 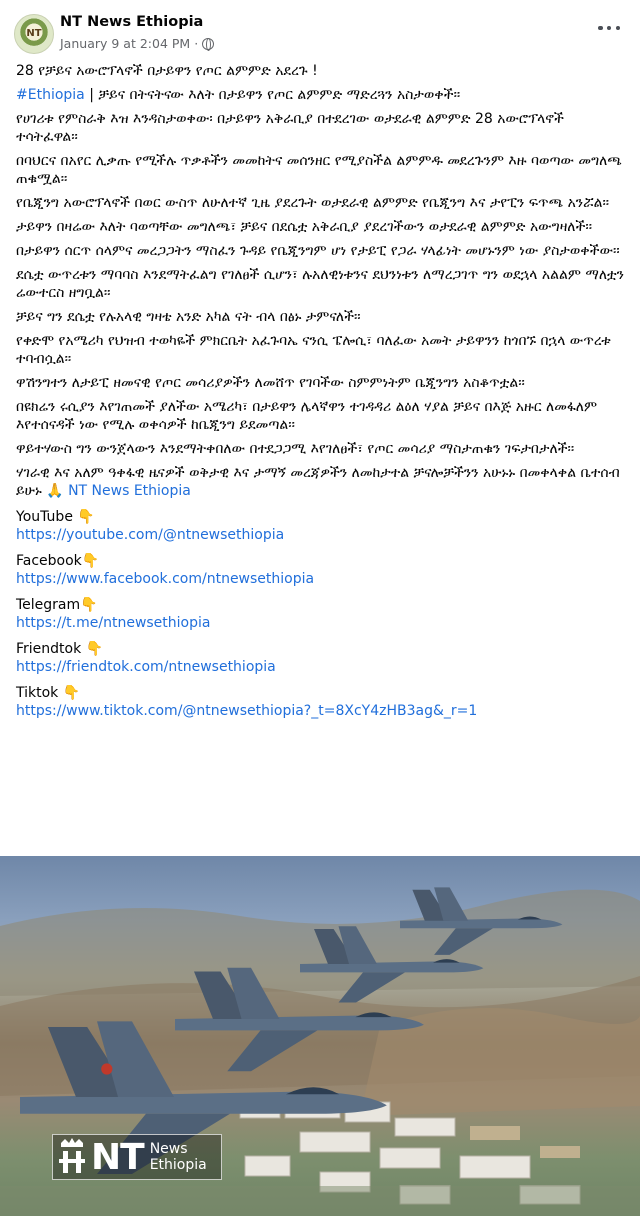 I want to click on social-url-link: https://t.me/ntnewsethiopia, so click(x=320, y=623).